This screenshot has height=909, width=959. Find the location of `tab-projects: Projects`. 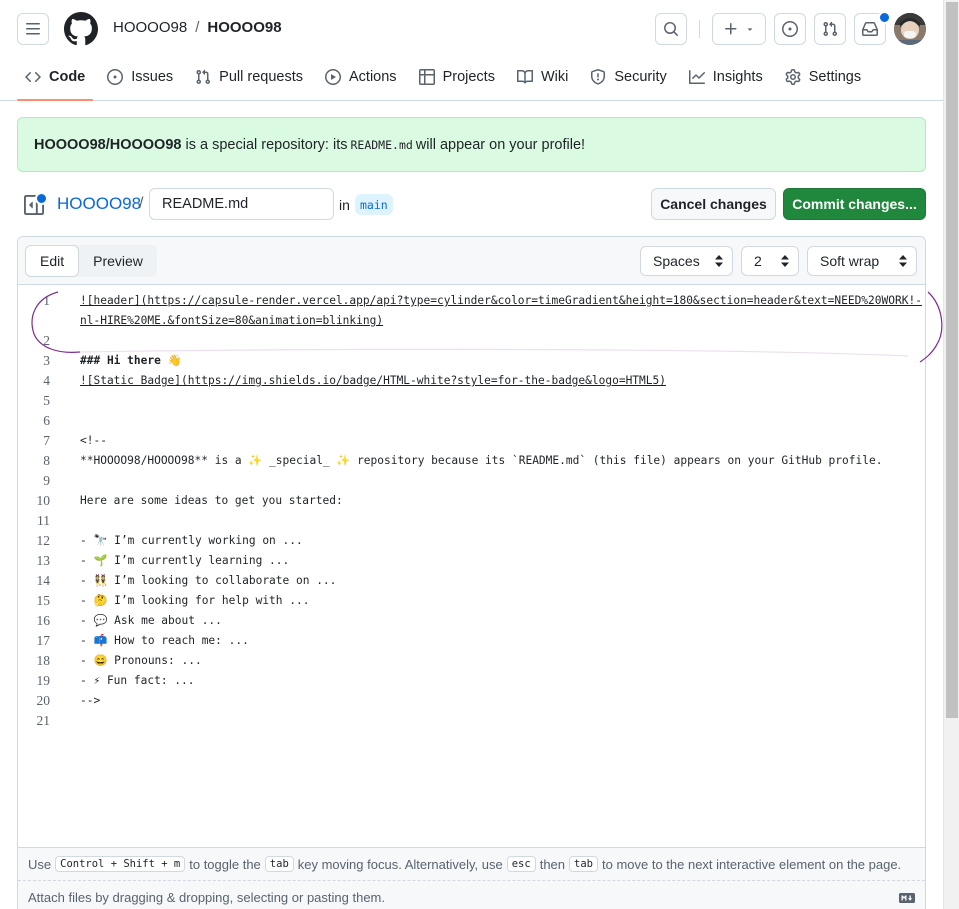

tab-projects: Projects is located at coordinates (457, 77).